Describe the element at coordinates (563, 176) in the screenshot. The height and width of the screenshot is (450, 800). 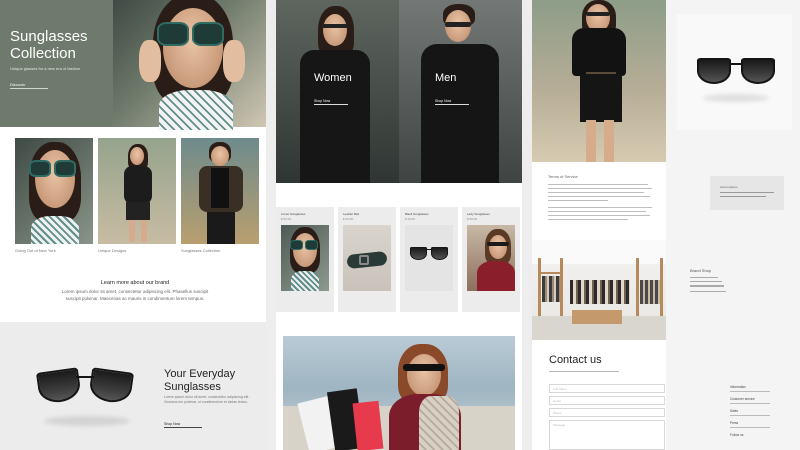
I see `terms-title: Terms of Service` at that location.